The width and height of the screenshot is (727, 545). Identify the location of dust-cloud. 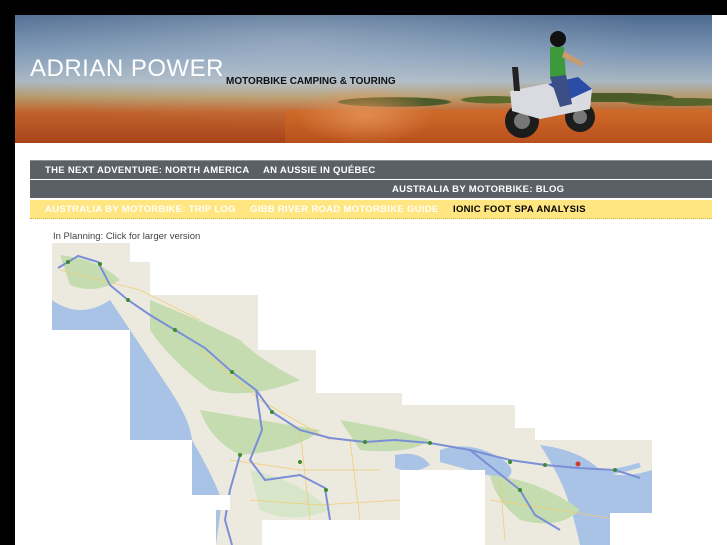
(365, 114).